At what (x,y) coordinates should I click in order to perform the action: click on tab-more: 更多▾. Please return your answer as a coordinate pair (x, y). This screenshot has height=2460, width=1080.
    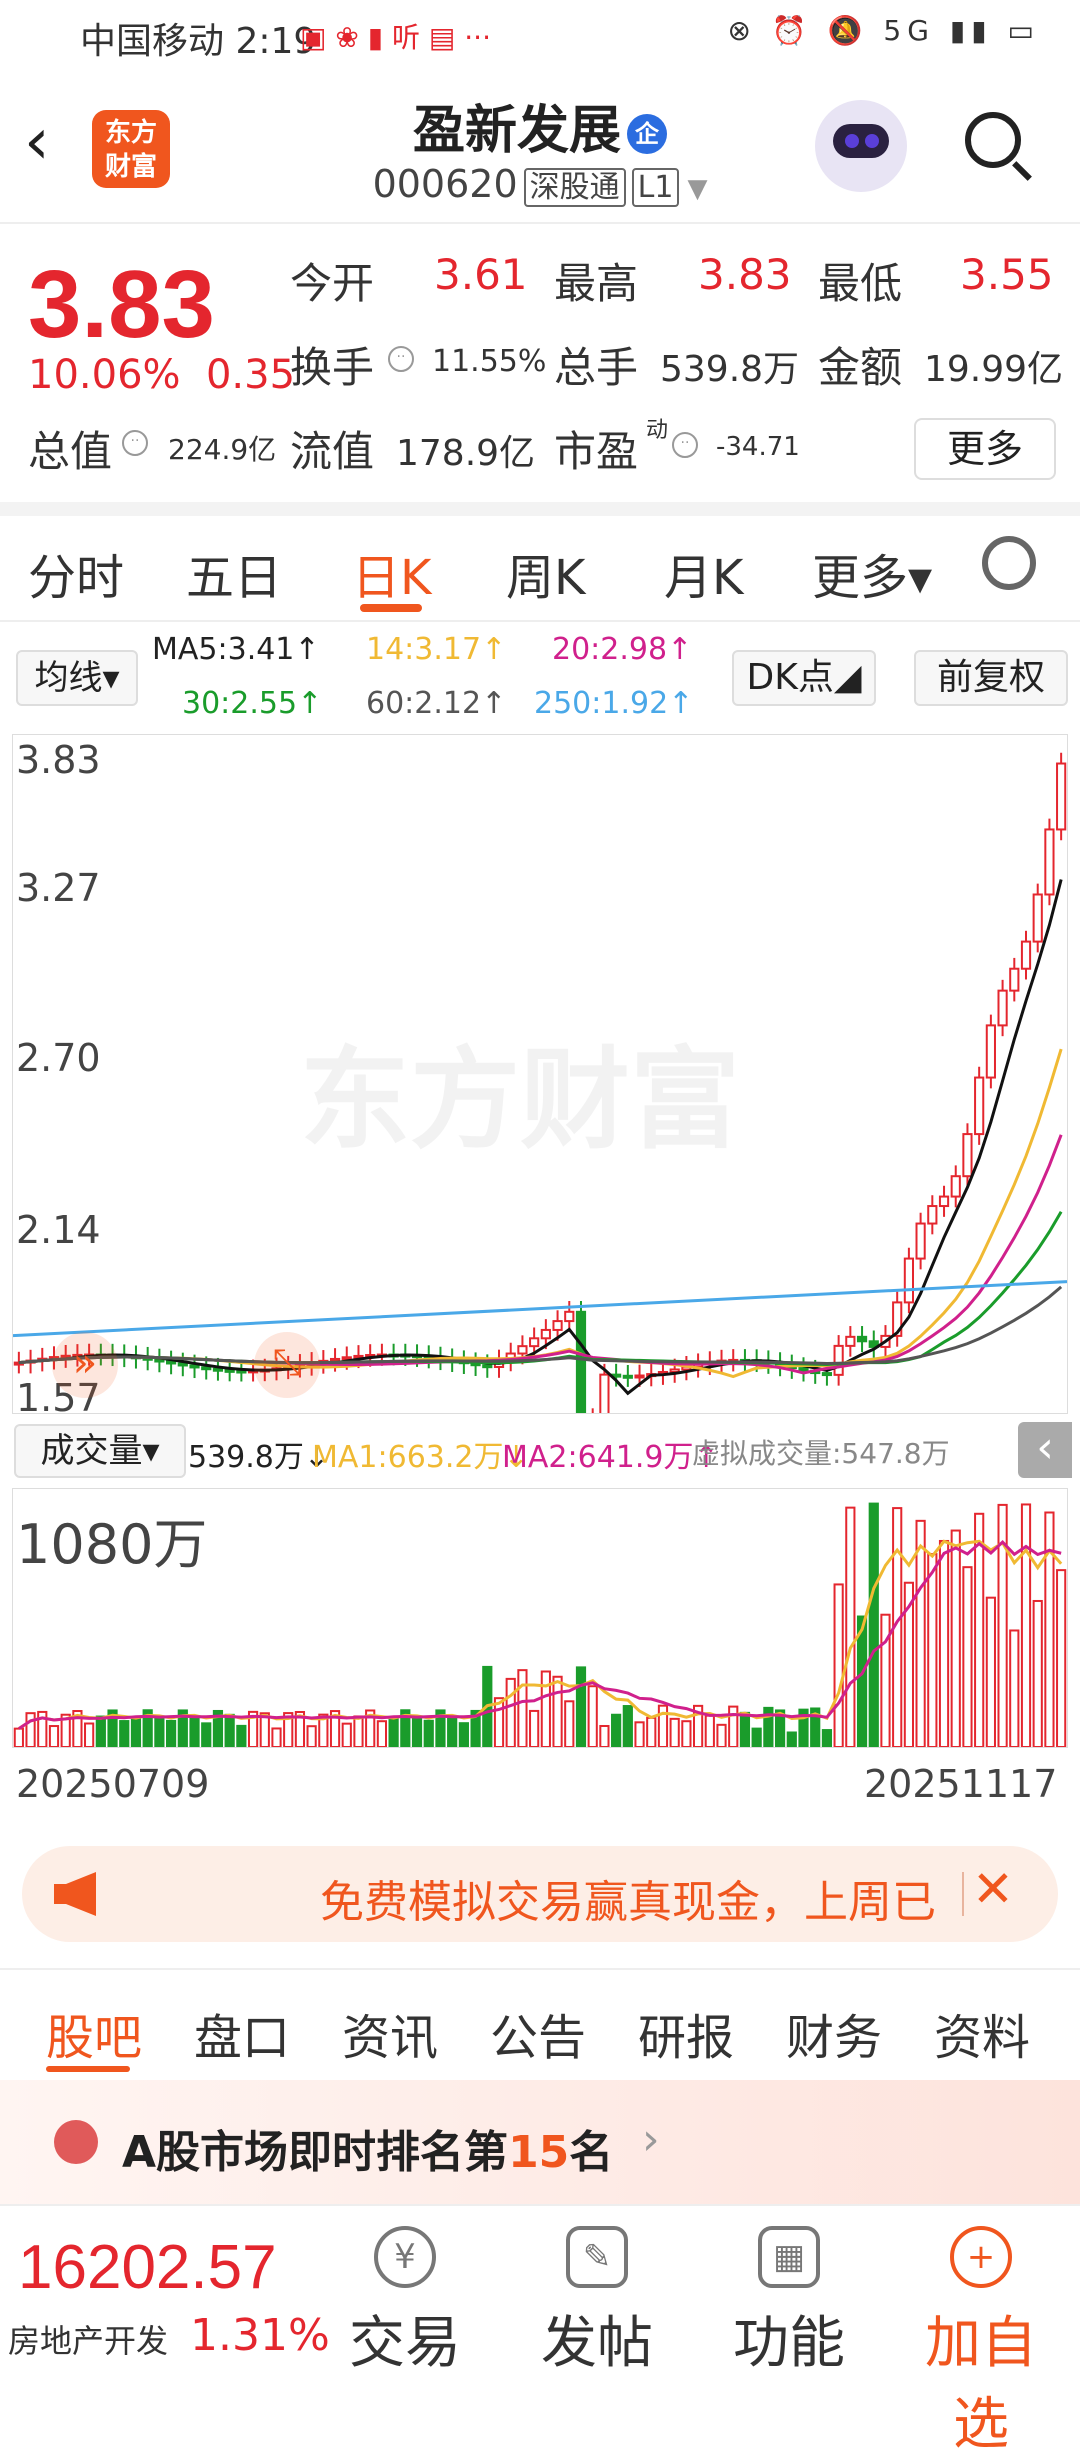
    Looking at the image, I should click on (872, 573).